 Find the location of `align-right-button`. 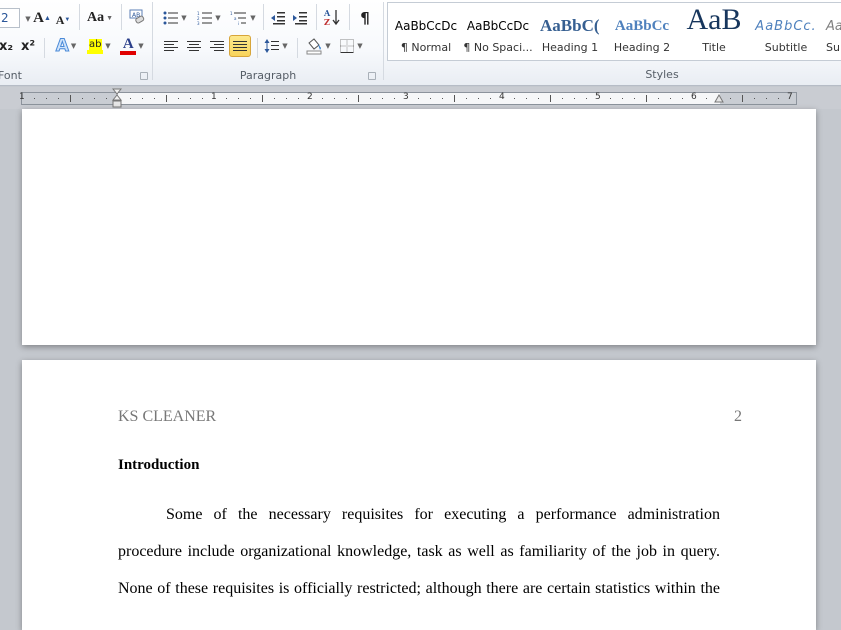

align-right-button is located at coordinates (217, 46).